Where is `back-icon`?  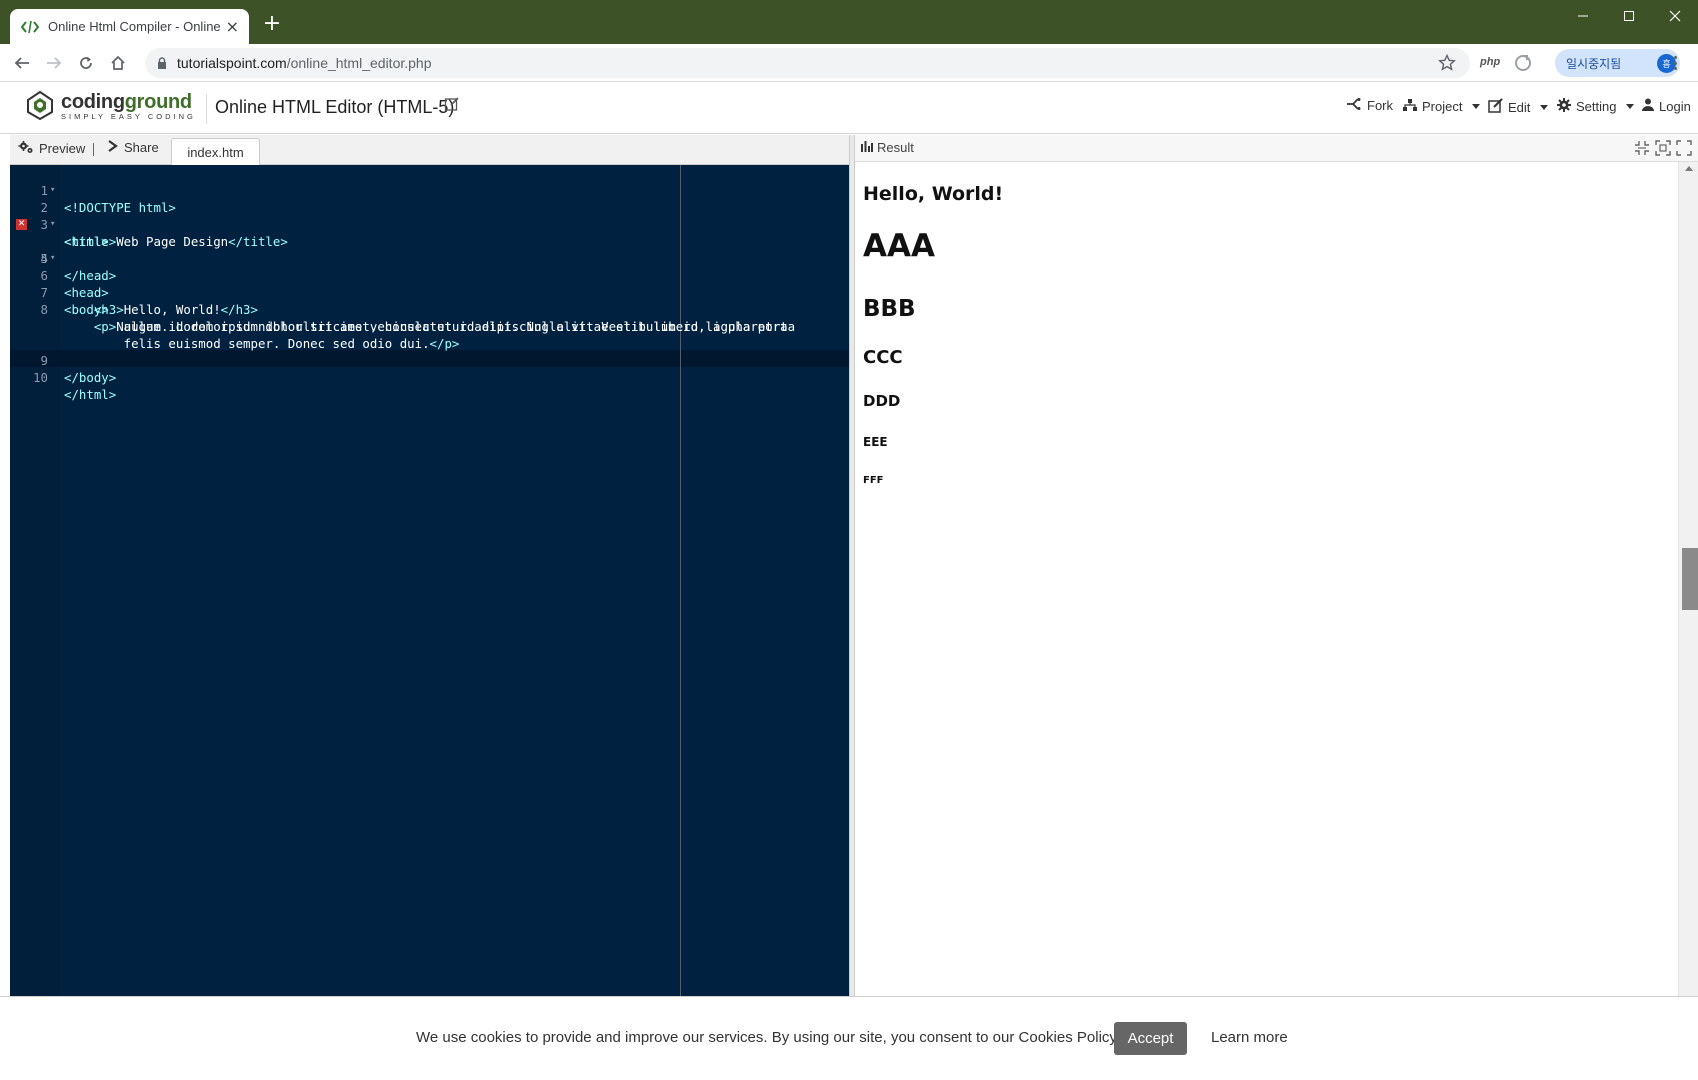 back-icon is located at coordinates (22, 63).